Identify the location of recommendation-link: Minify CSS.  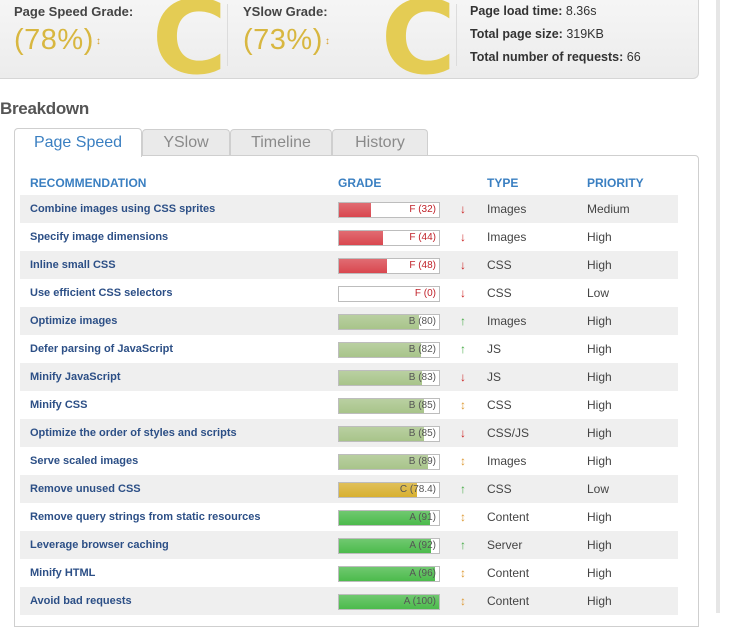
(58, 405).